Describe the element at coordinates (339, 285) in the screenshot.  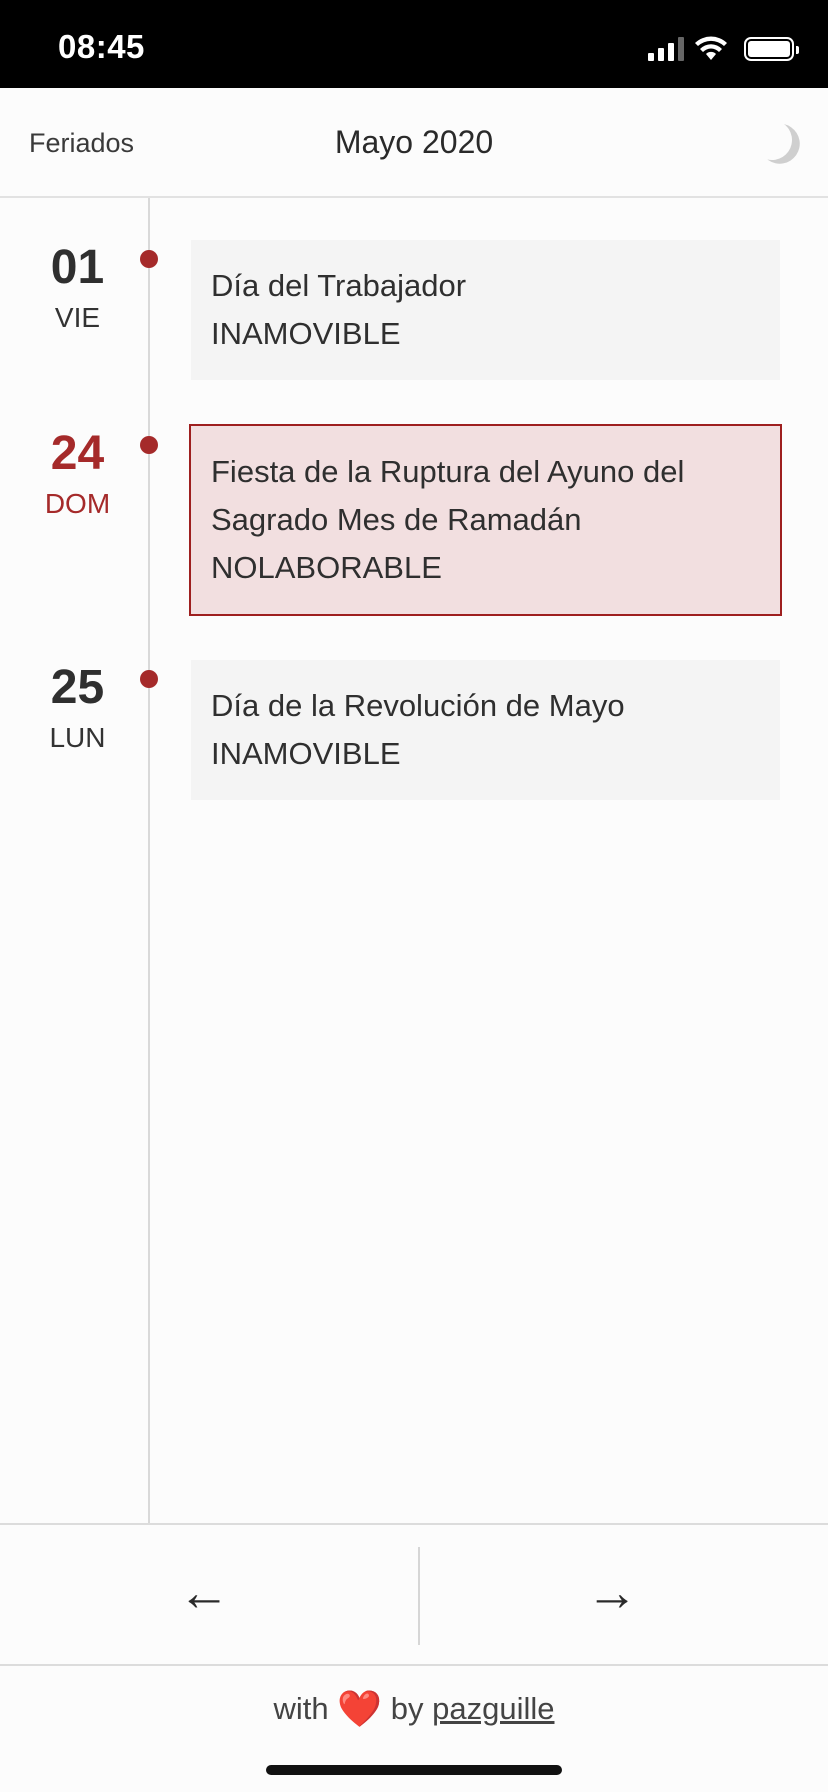
I see `holiday-name: Día del Trabajador` at that location.